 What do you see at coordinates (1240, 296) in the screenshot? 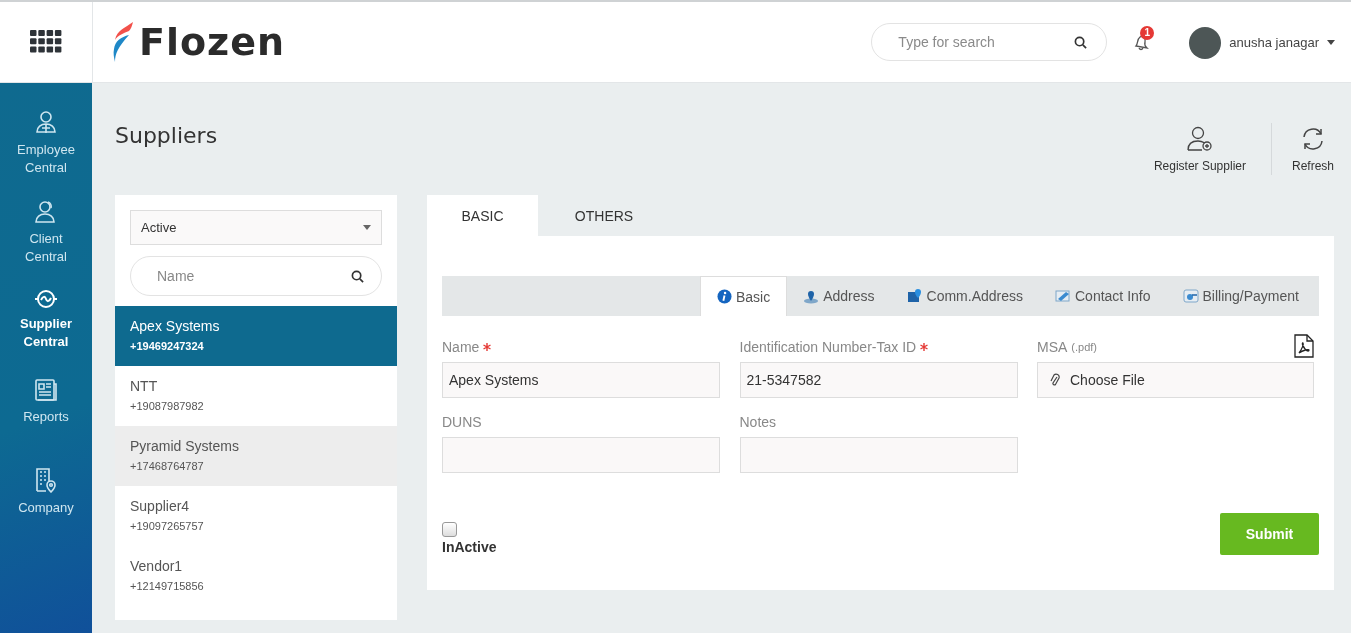
I see `sub-tab: Billing/Payment` at bounding box center [1240, 296].